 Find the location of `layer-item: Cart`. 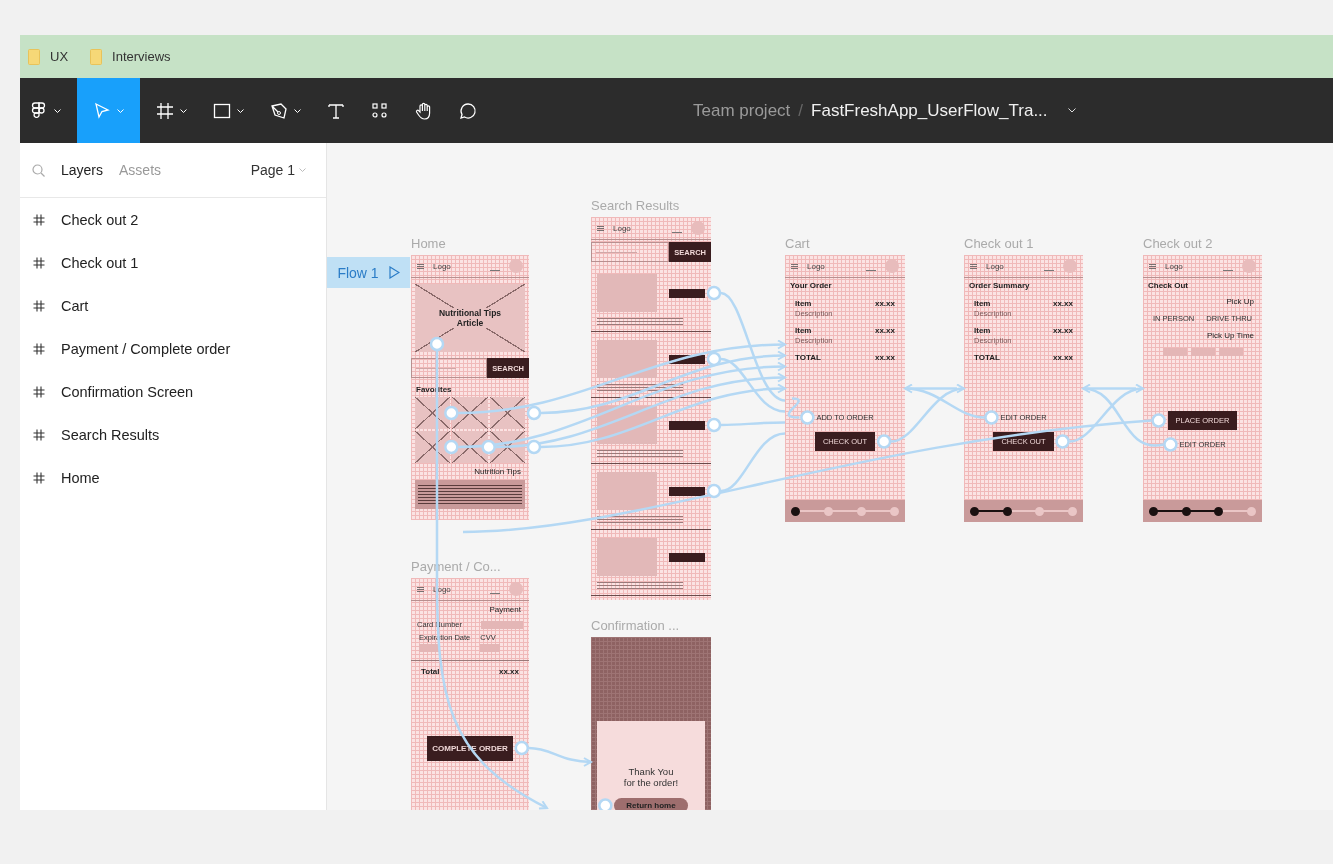

layer-item: Cart is located at coordinates (173, 305).